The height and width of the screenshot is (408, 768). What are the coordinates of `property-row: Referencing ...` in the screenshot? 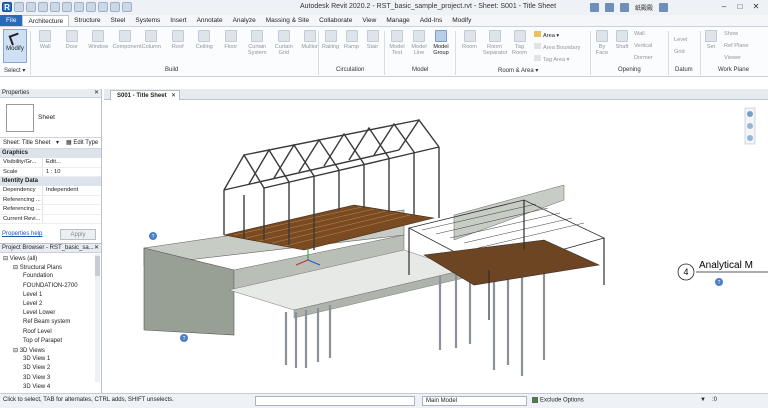 It's located at (50, 210).